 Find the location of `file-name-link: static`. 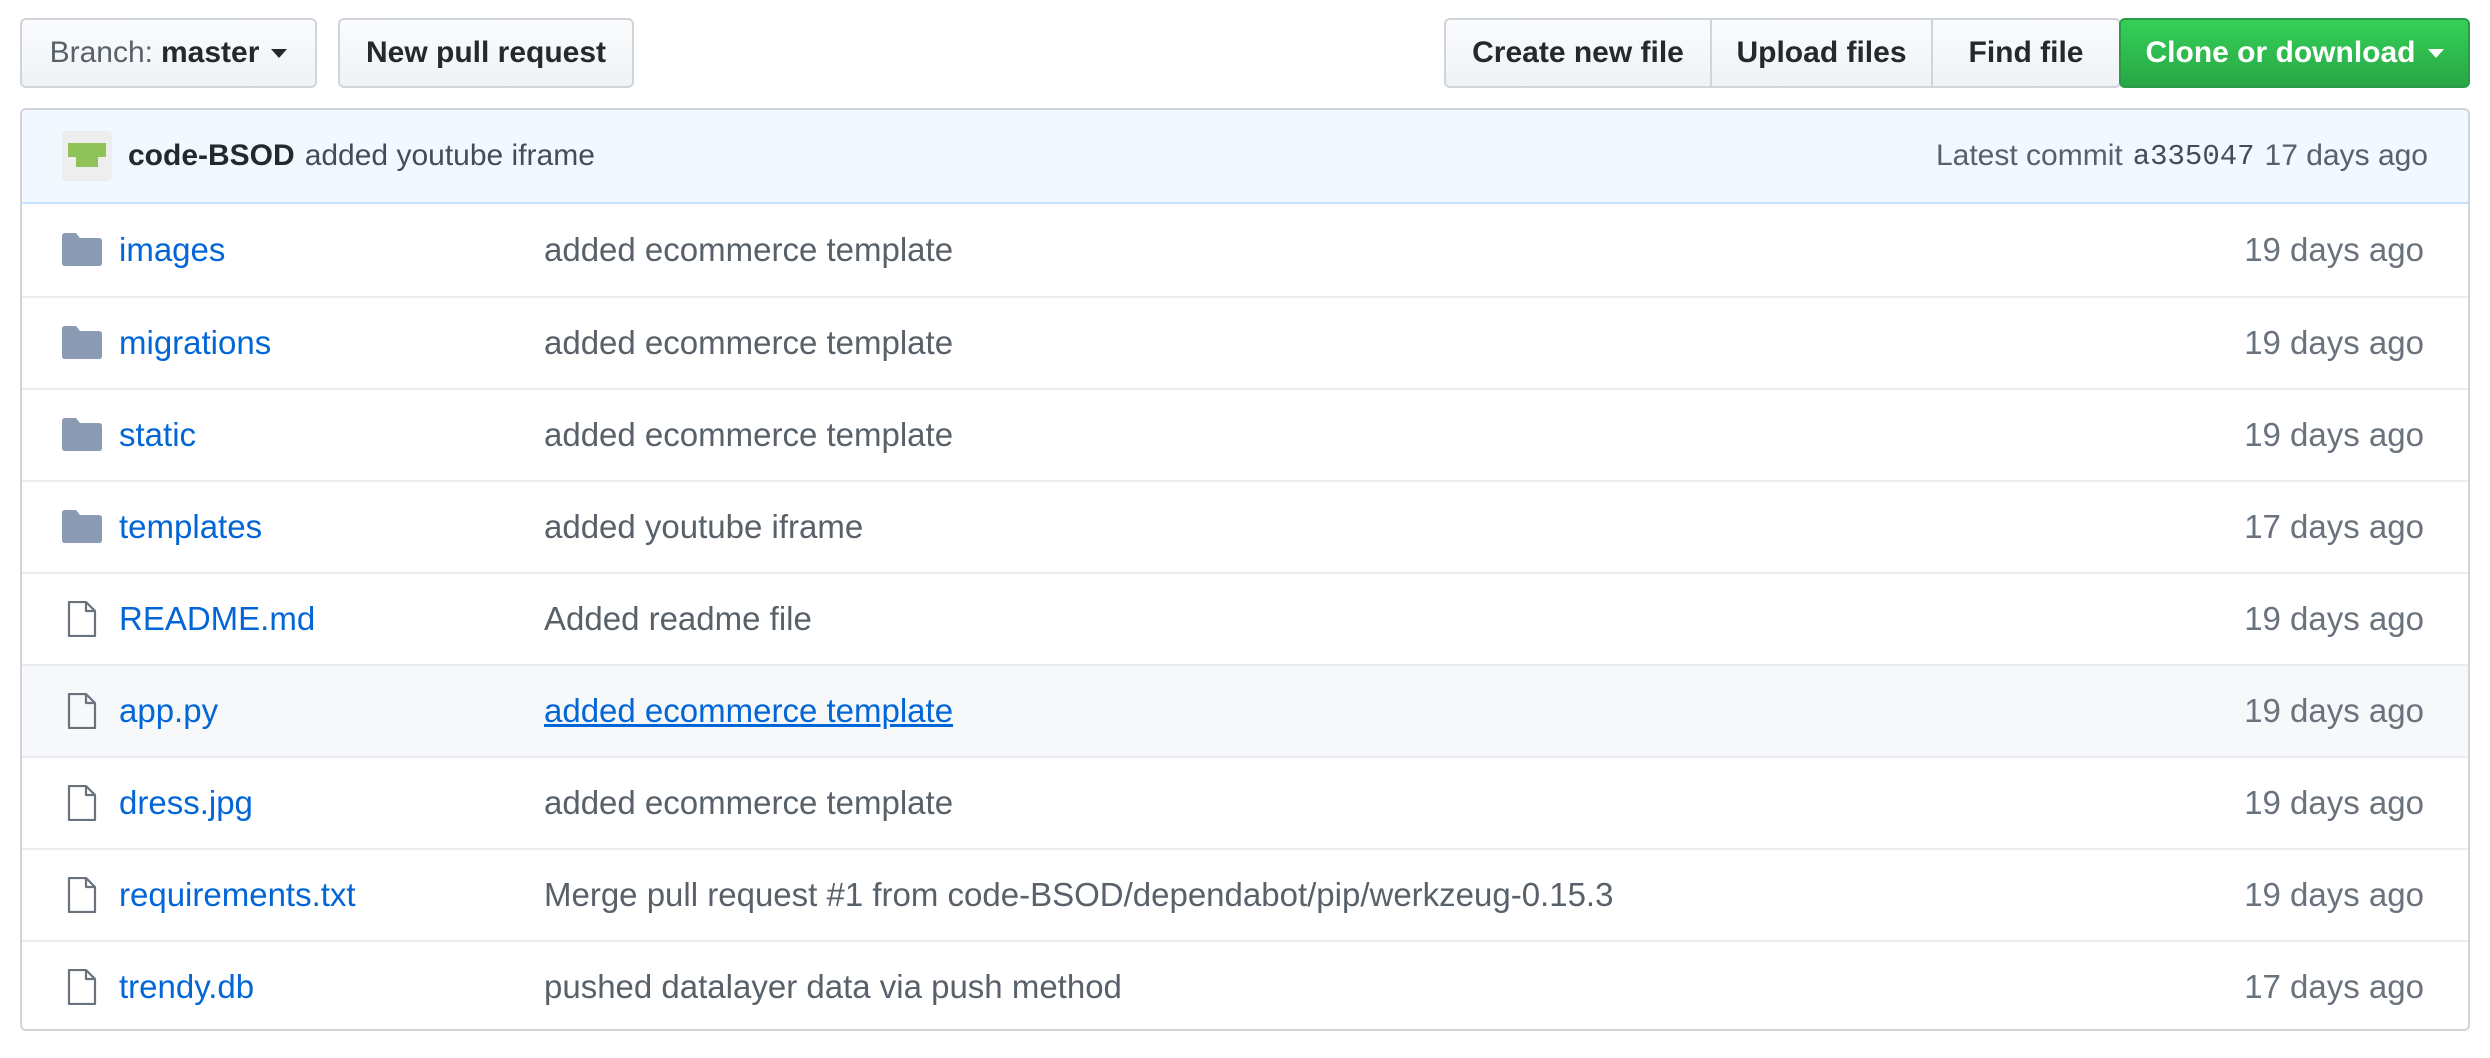

file-name-link: static is located at coordinates (157, 435).